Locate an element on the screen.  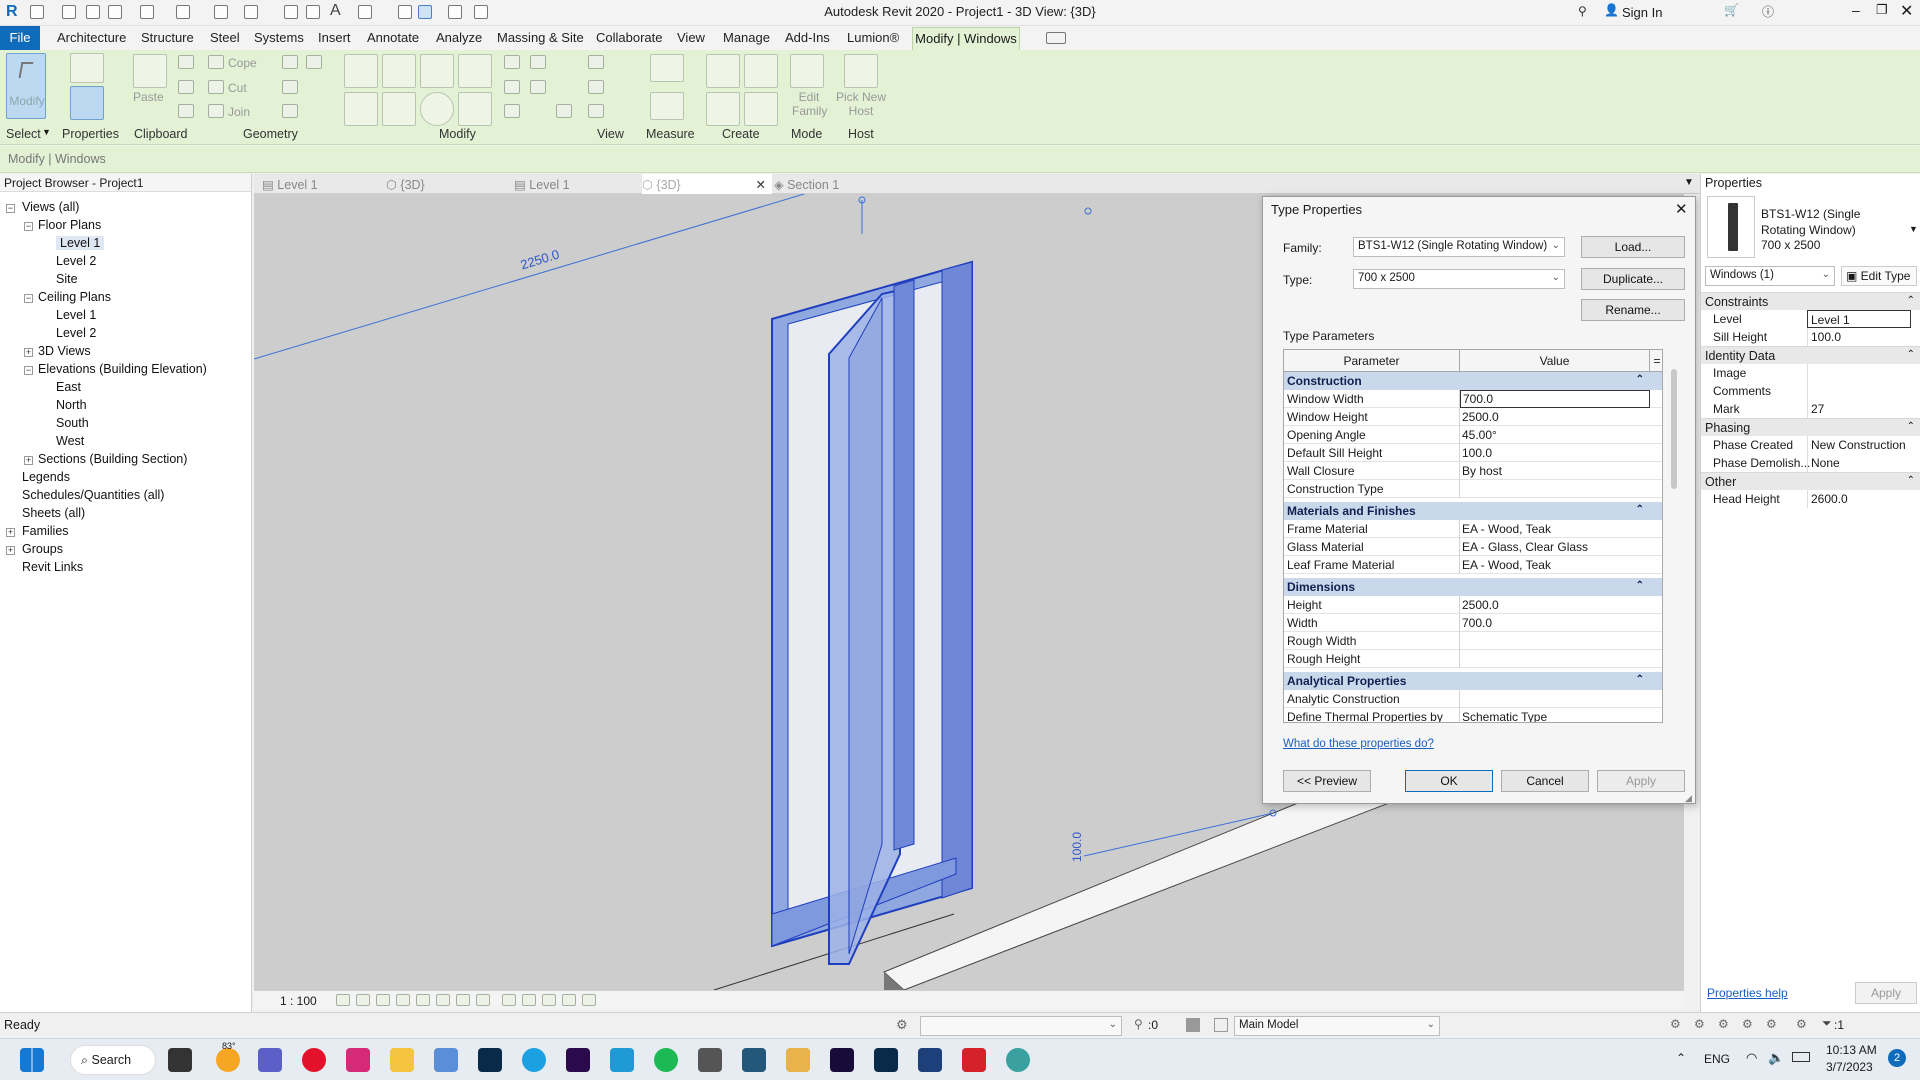
network-app-icon is located at coordinates (710, 1060).